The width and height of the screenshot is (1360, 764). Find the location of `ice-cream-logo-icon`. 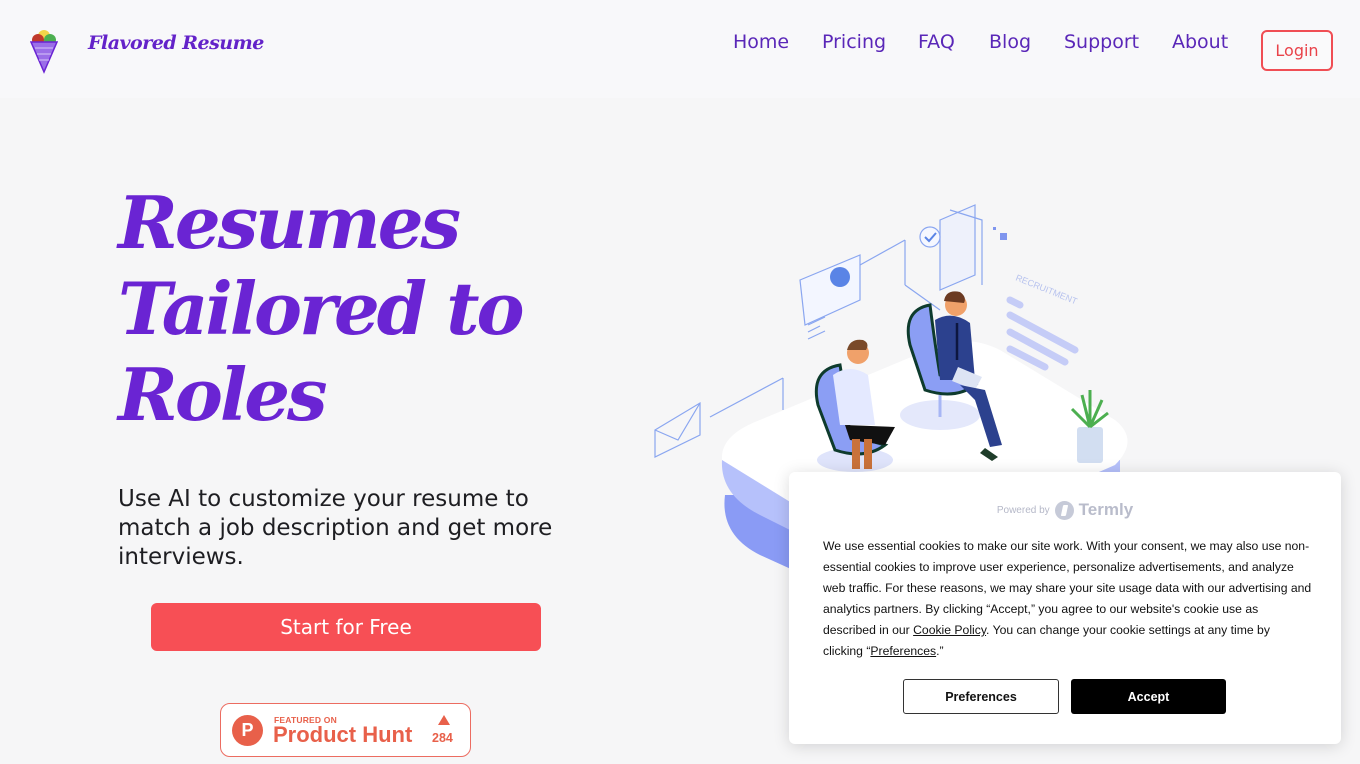

ice-cream-logo-icon is located at coordinates (44, 51).